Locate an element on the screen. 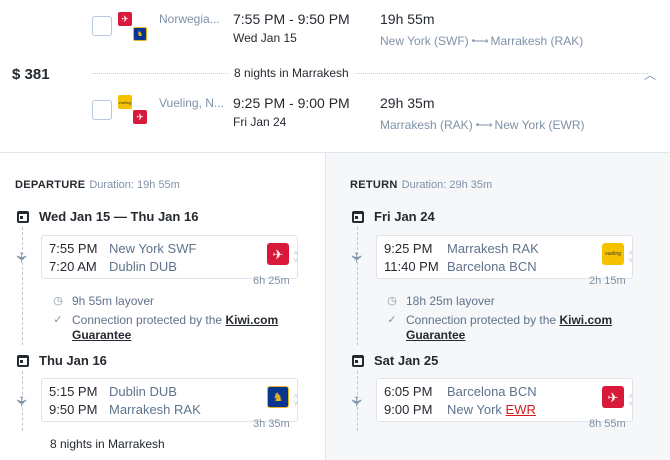 Image resolution: width=670 pixels, height=460 pixels. layover-info: ◷ 18h 25m layover is located at coordinates (440, 301).